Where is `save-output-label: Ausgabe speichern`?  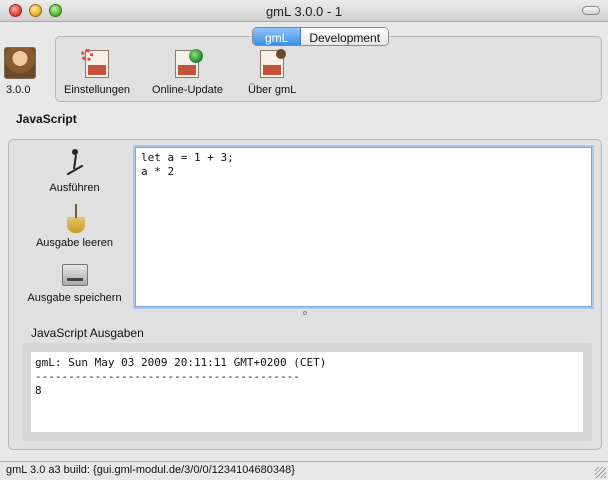 save-output-label: Ausgabe speichern is located at coordinates (74, 298).